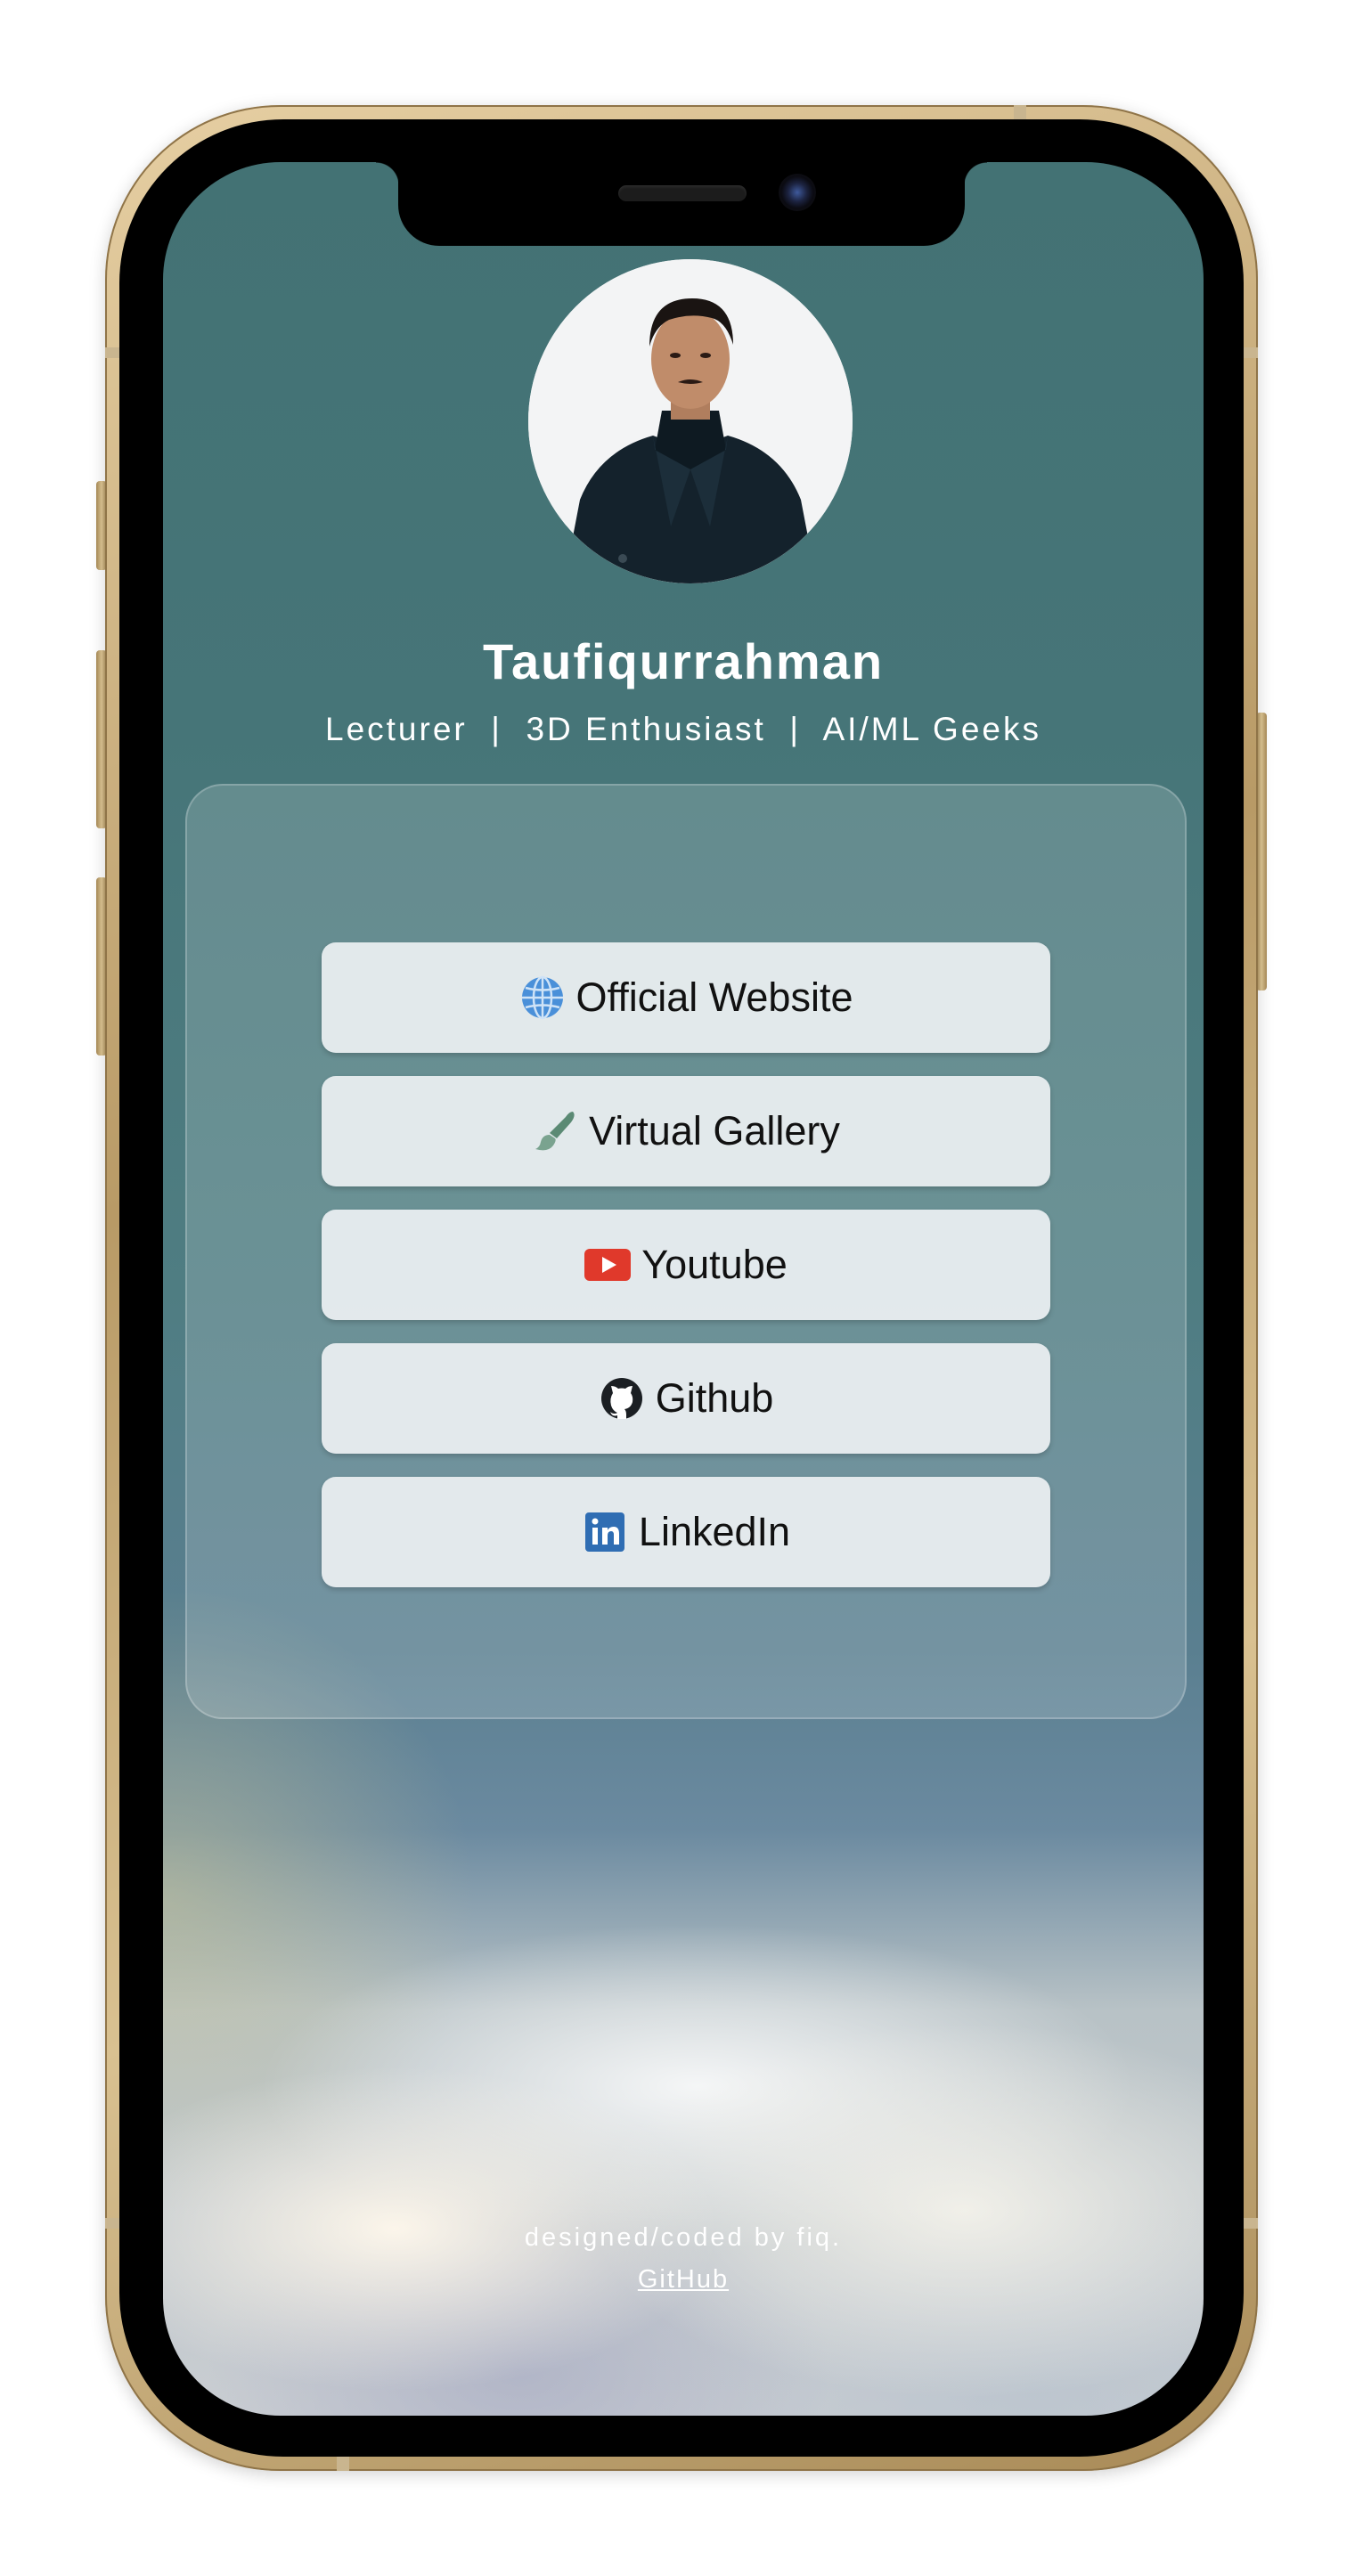 This screenshot has height=2576, width=1363. I want to click on virtual-gallery-label: Virtual Gallery, so click(715, 1130).